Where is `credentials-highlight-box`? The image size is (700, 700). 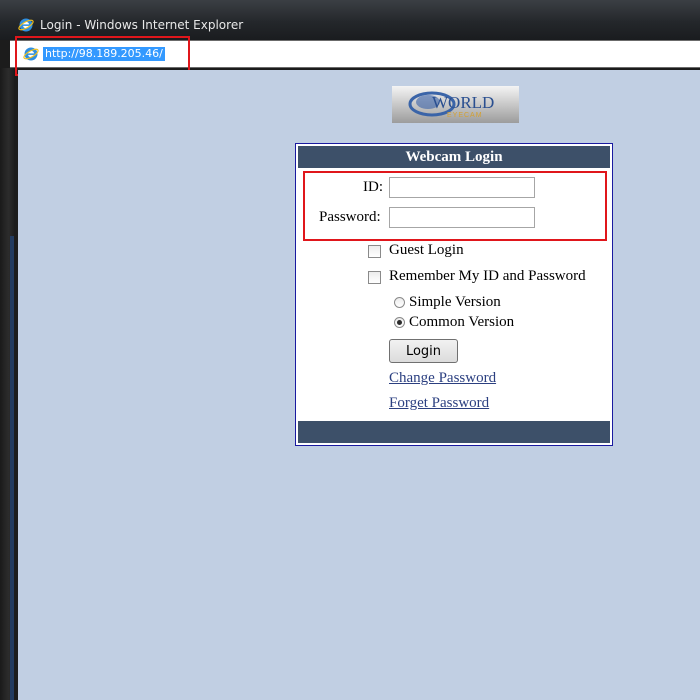 credentials-highlight-box is located at coordinates (455, 206).